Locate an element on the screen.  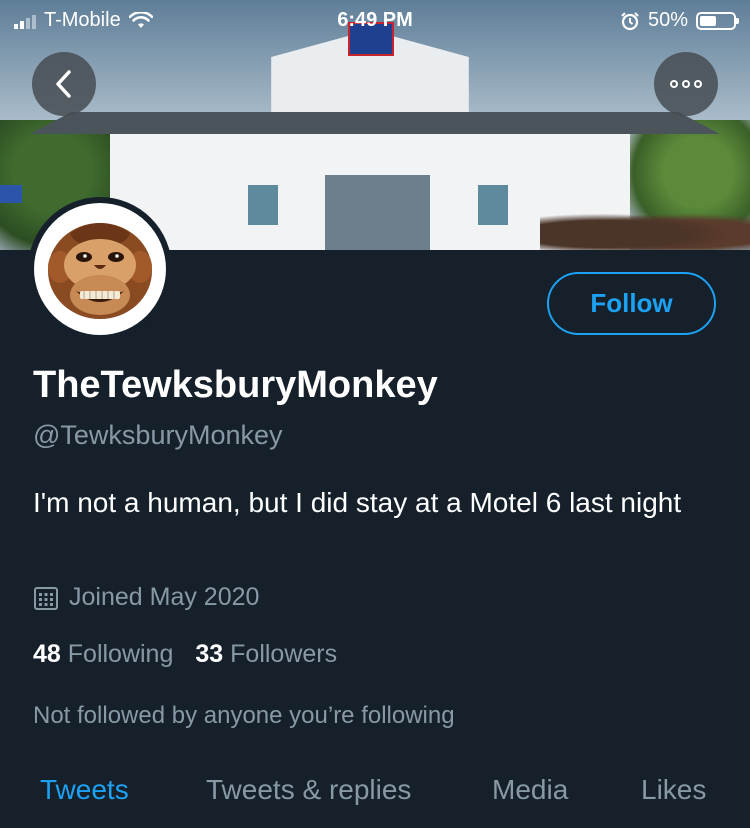
following-link: 48 Following is located at coordinates (103, 654).